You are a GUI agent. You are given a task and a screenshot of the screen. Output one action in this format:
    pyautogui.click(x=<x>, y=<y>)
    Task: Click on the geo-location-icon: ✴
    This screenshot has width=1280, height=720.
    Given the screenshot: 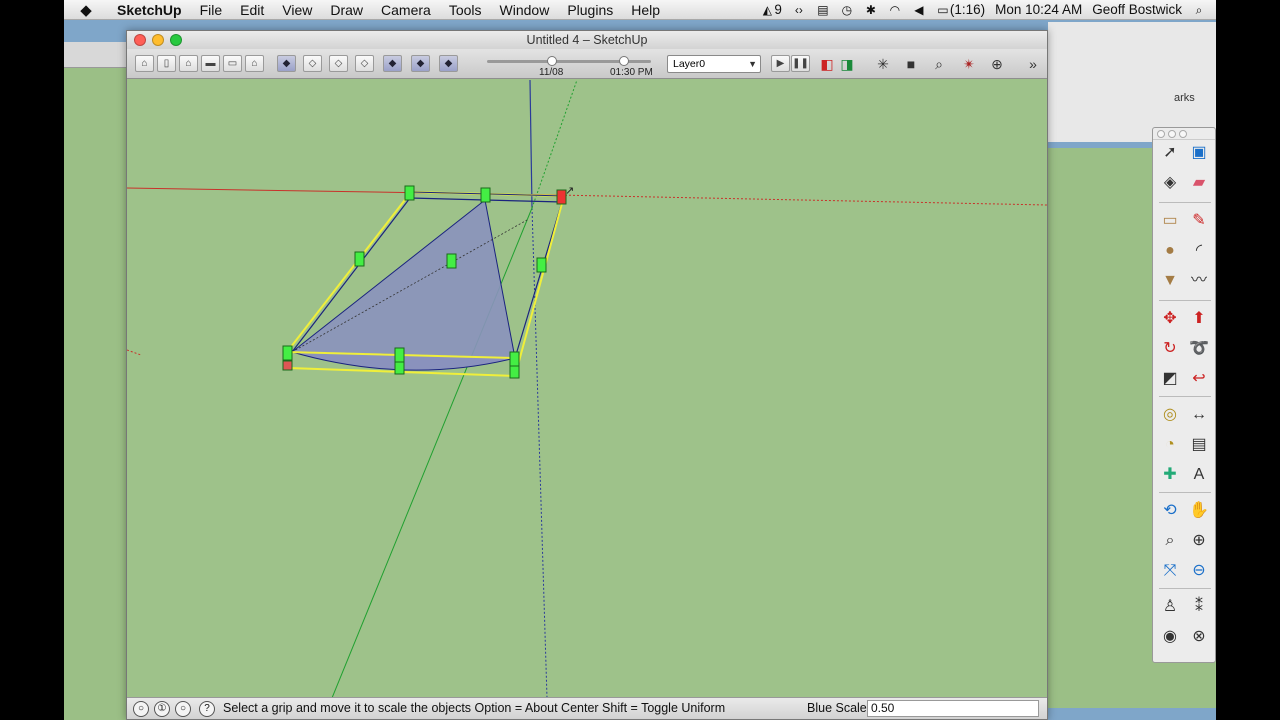 What is the action you would take?
    pyautogui.click(x=969, y=64)
    